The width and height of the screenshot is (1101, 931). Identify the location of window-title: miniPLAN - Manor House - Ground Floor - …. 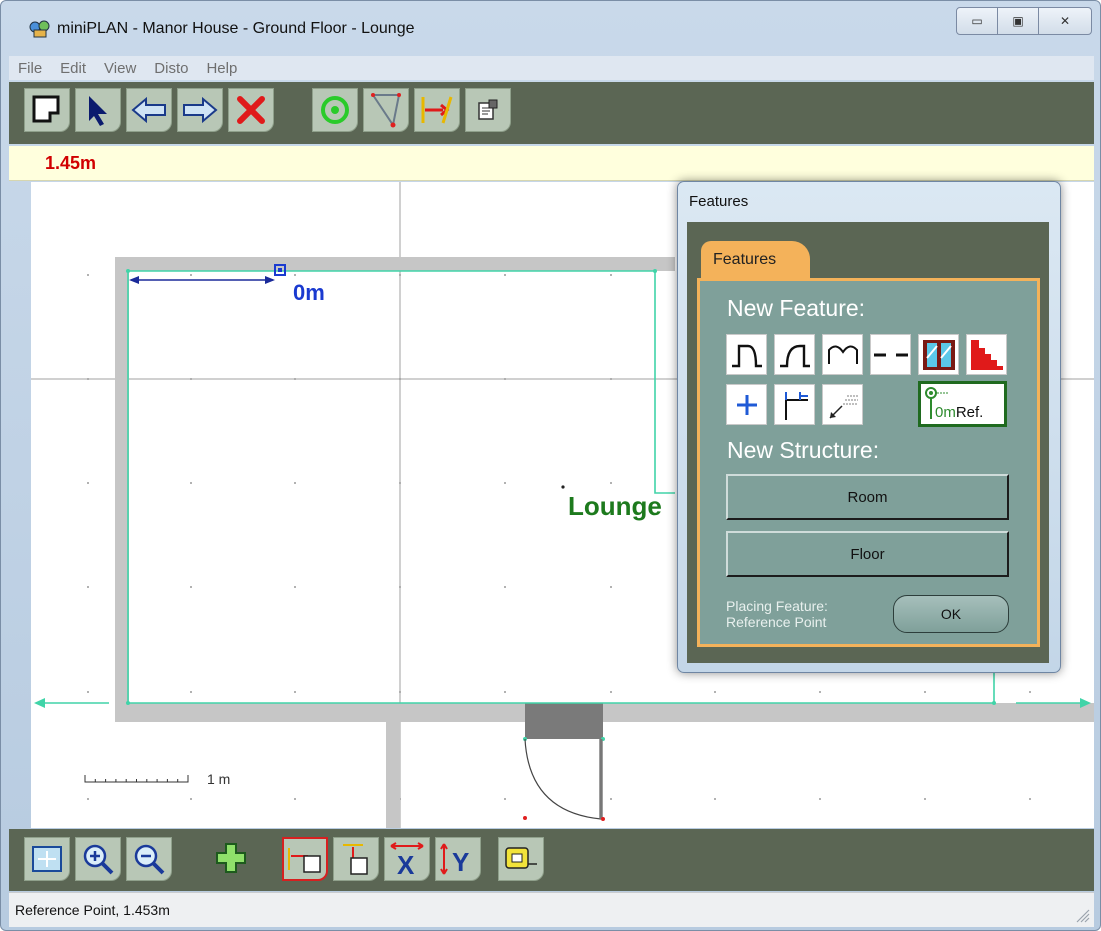
(236, 28).